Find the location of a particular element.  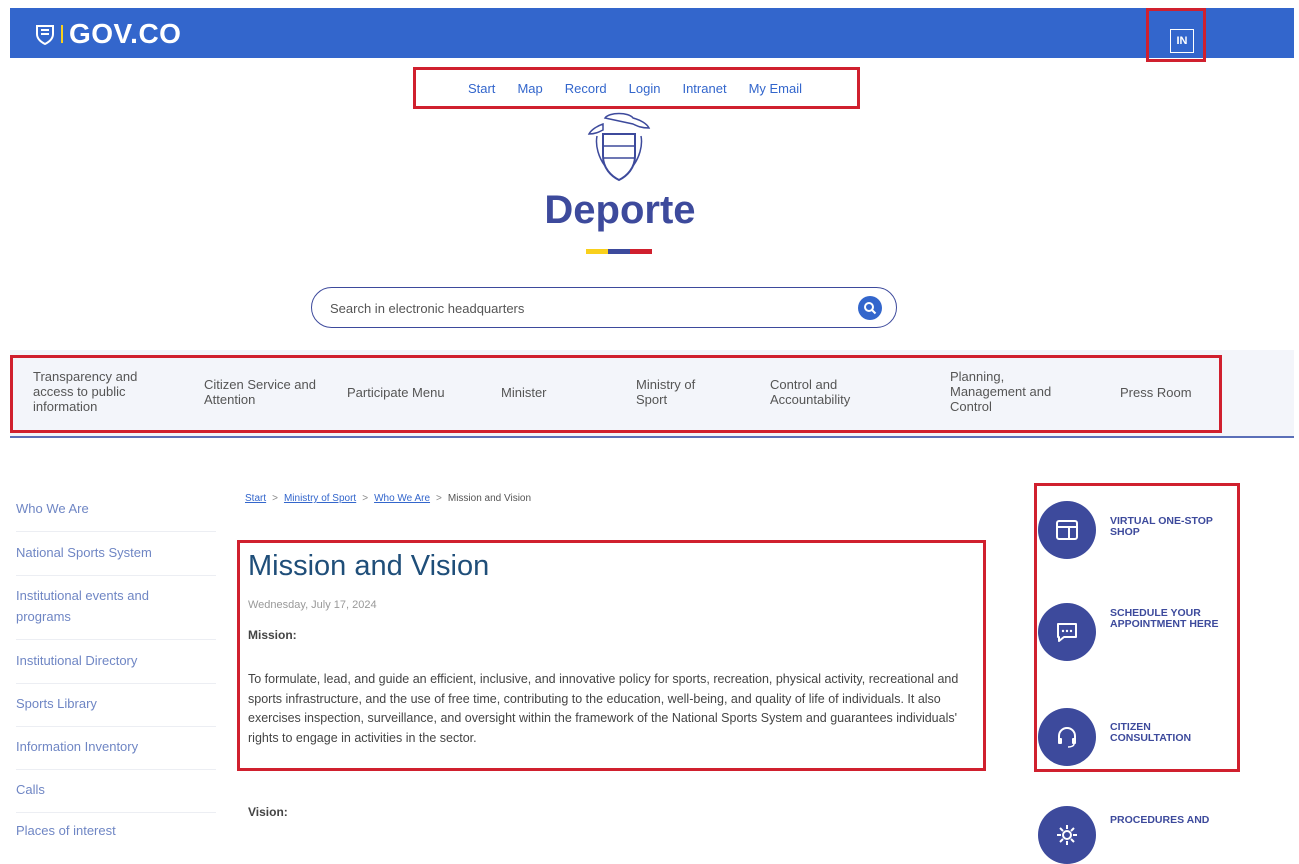

sidebar-item-sports-library: Sports Library is located at coordinates (116, 703).